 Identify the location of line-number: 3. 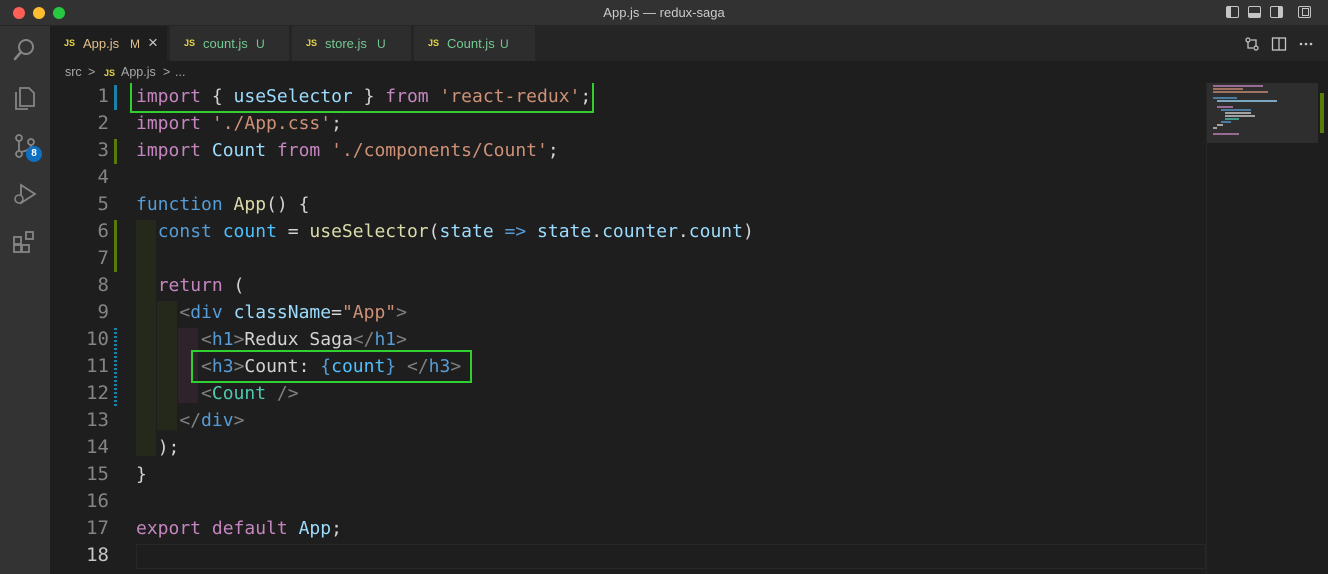
(103, 150).